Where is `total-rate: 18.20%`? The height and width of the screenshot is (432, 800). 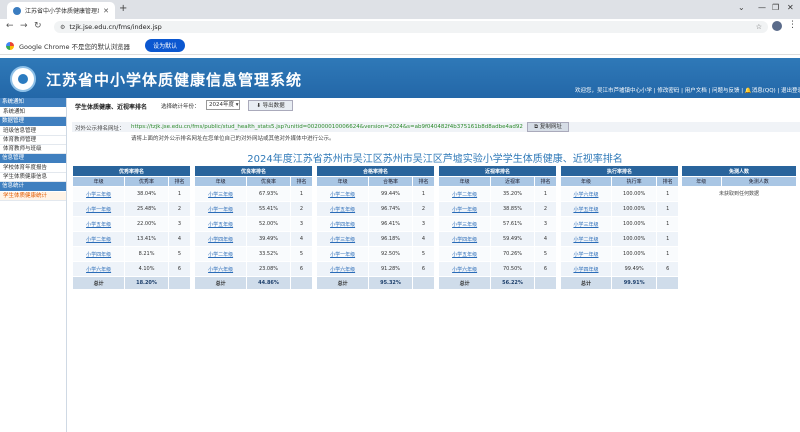 total-rate: 18.20% is located at coordinates (146, 283).